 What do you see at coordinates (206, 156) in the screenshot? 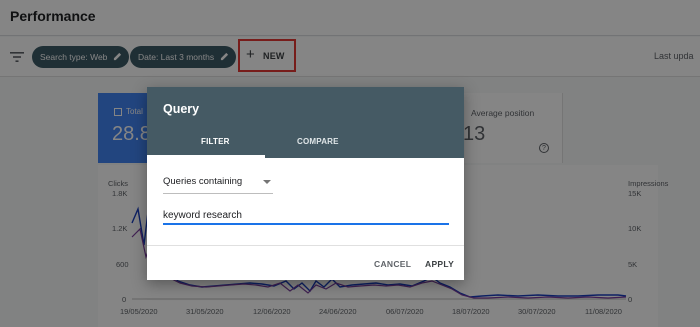
I see `active-tab-indicator` at bounding box center [206, 156].